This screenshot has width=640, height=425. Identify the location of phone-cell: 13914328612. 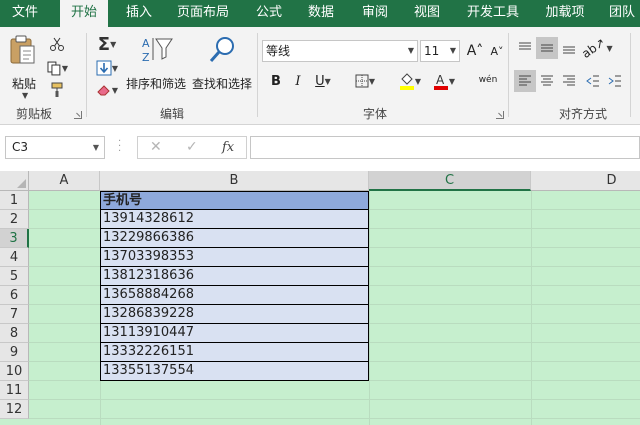
(234, 219).